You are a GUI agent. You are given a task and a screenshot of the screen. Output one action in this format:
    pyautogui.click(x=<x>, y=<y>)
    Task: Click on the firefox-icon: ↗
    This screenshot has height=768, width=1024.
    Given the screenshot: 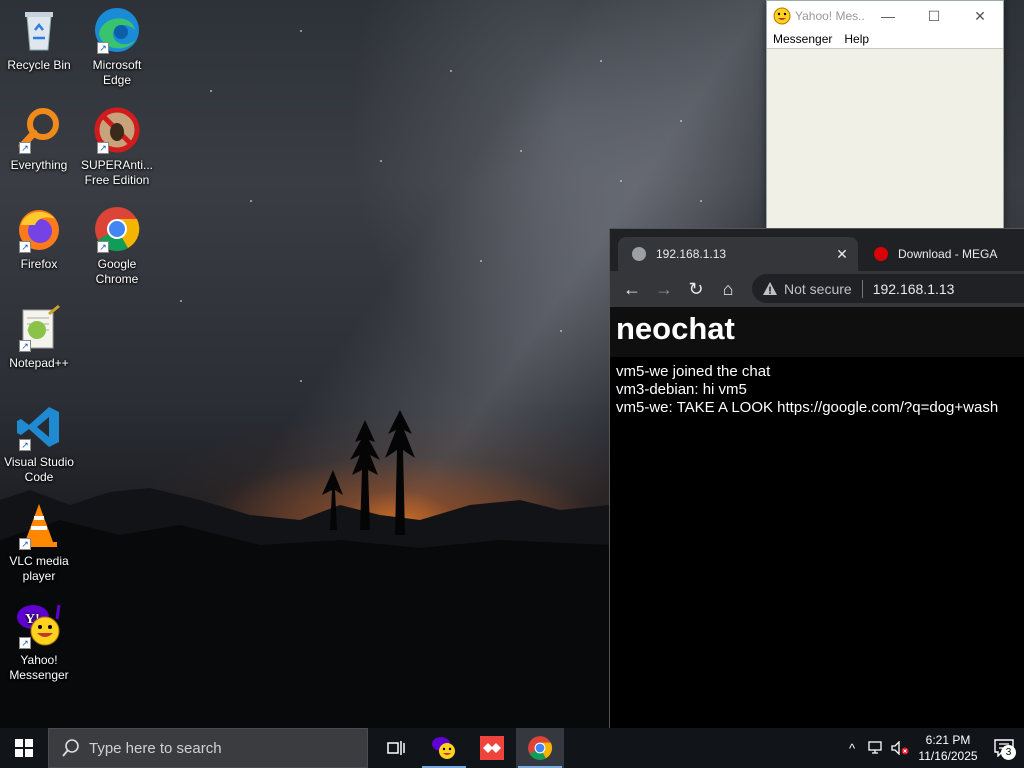 What is the action you would take?
    pyautogui.click(x=39, y=229)
    